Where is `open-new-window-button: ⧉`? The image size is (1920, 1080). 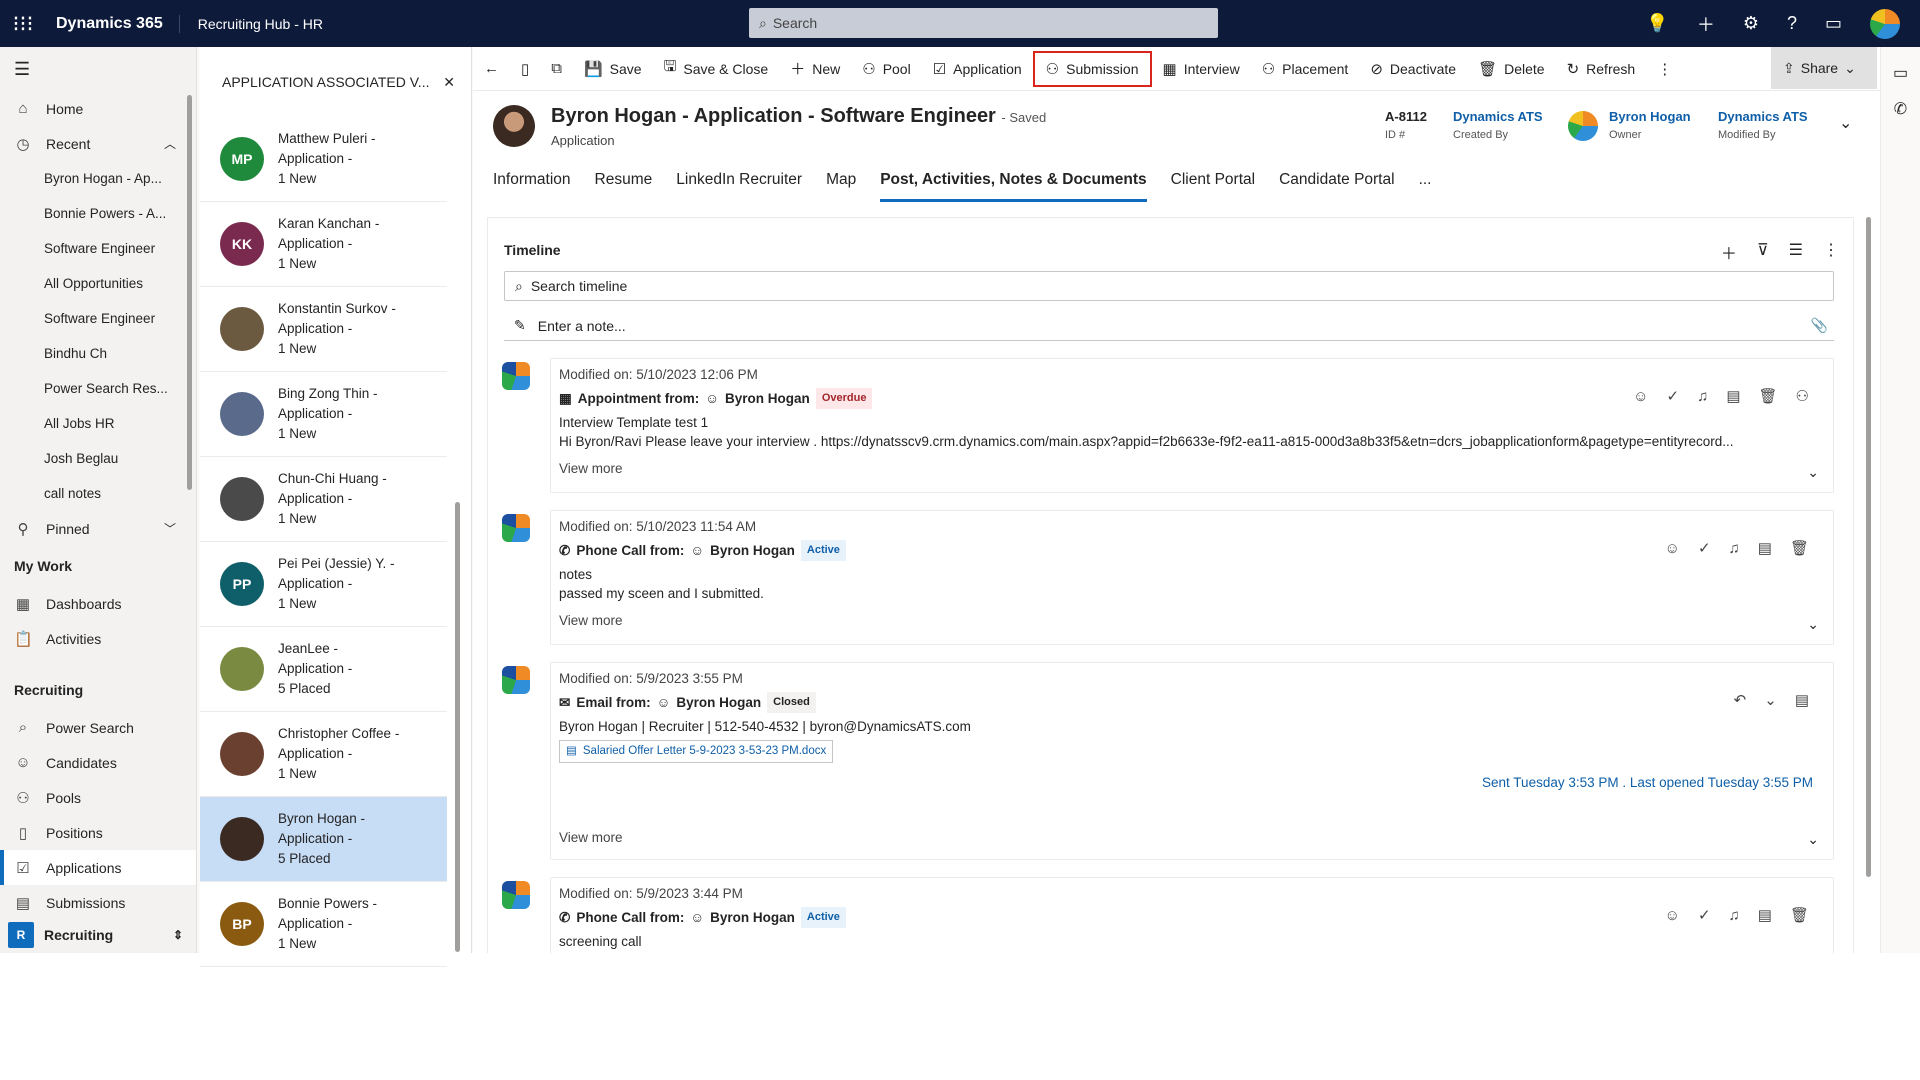
open-new-window-button: ⧉ is located at coordinates (556, 69).